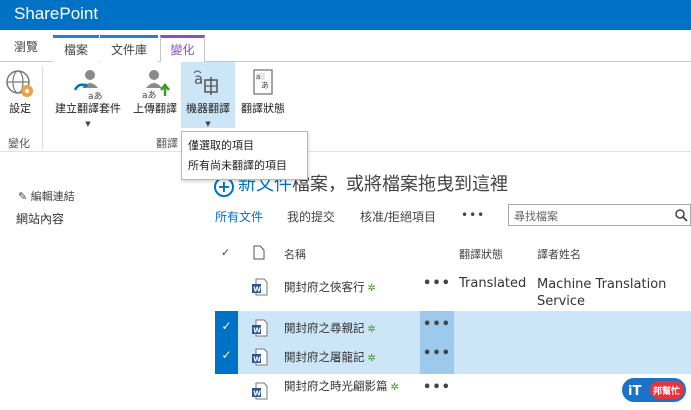 This screenshot has height=410, width=691. I want to click on site-contents-link: 網站內容, so click(40, 218).